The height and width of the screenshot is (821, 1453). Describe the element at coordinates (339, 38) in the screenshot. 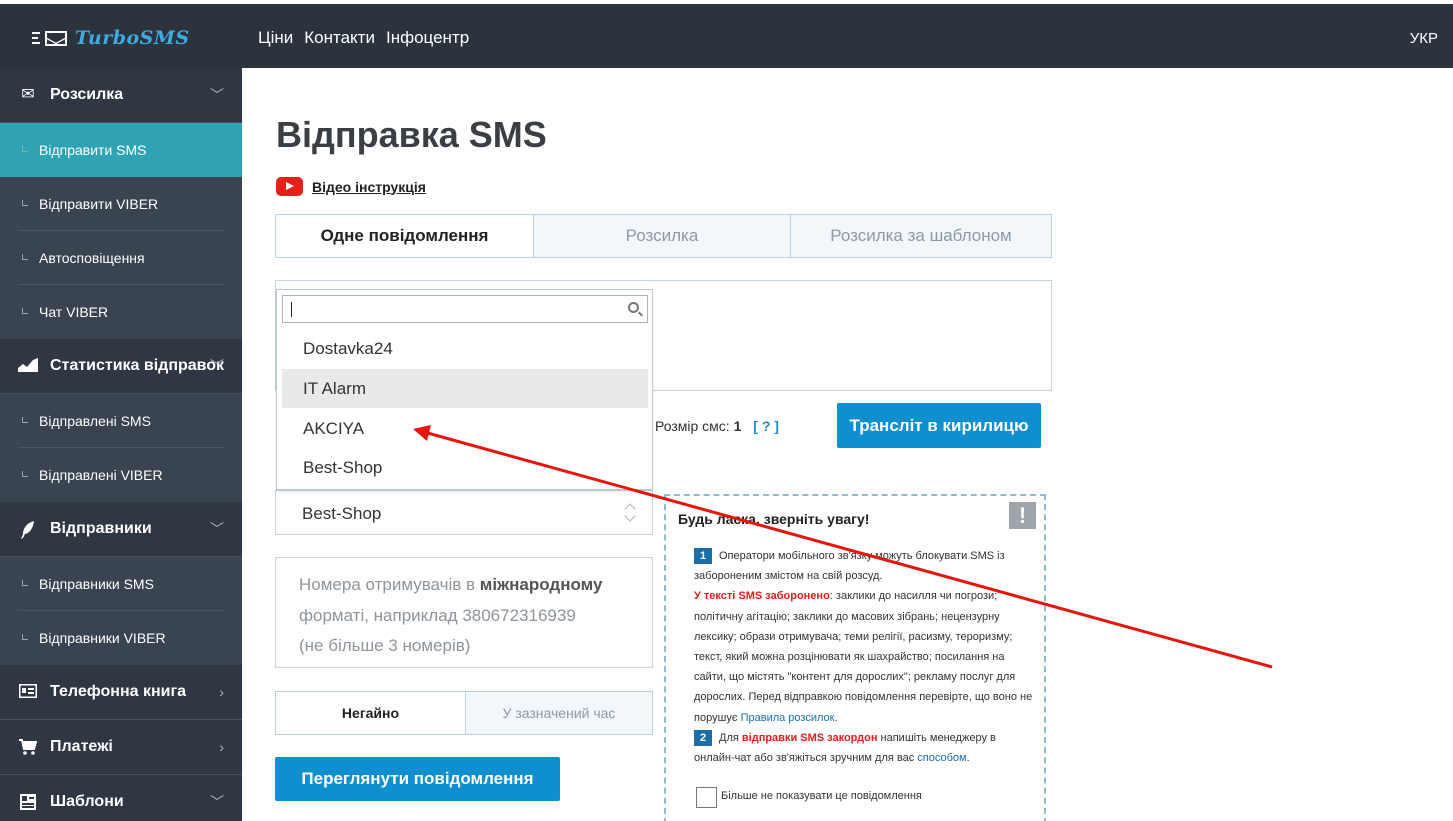

I see `nav-contacts: Контакти` at that location.